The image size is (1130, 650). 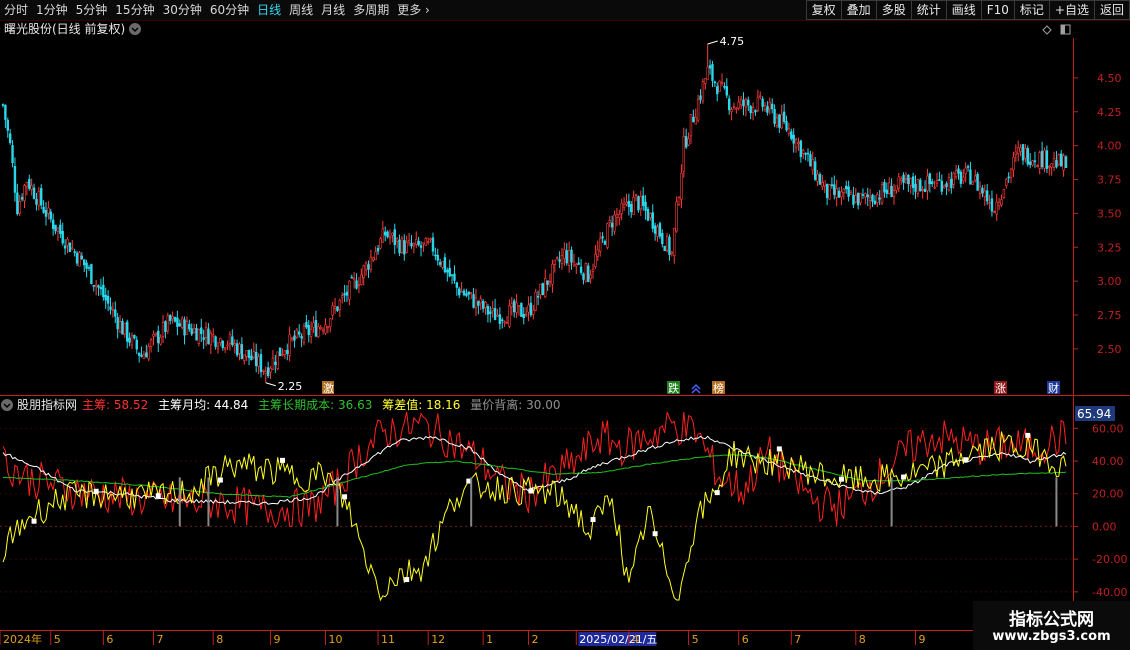 I want to click on double-up-arrow-icon, so click(x=696, y=388).